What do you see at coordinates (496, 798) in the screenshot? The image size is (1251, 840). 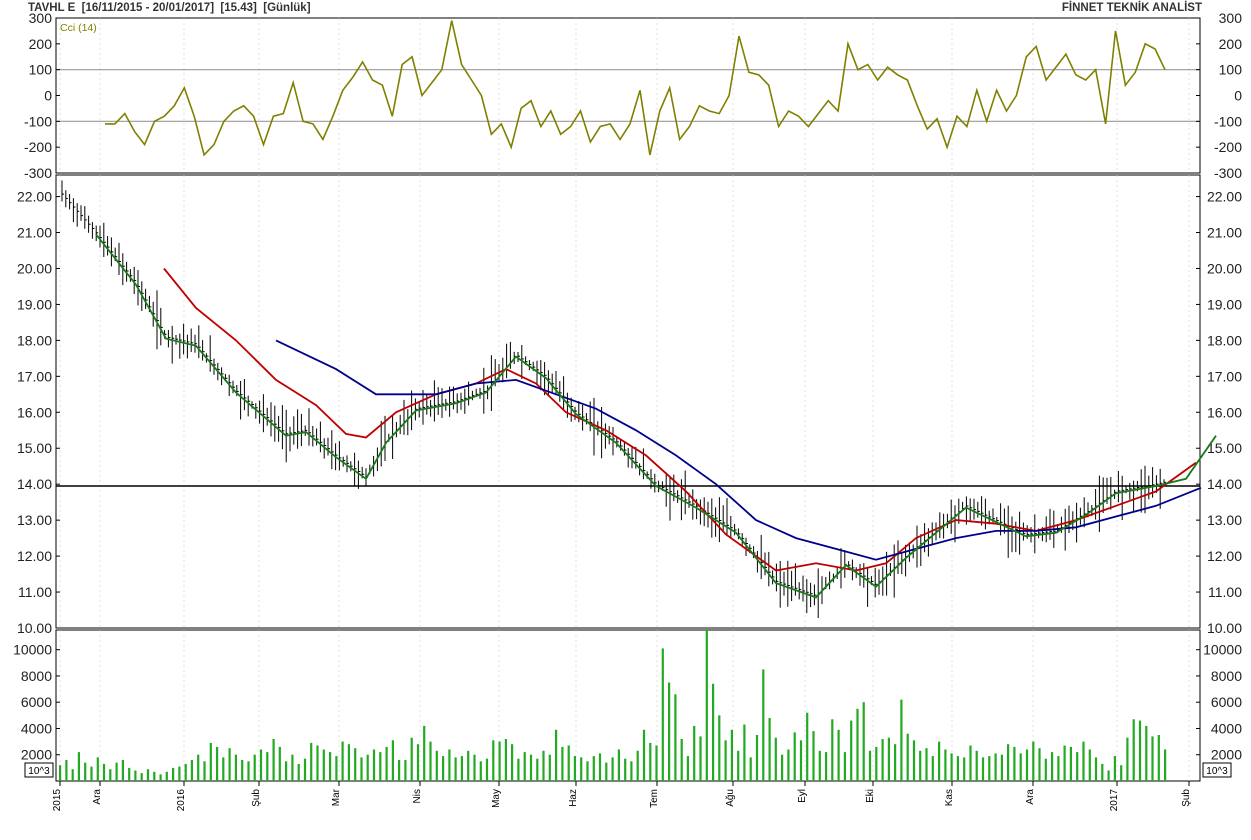 I see `x-tick-label: May` at bounding box center [496, 798].